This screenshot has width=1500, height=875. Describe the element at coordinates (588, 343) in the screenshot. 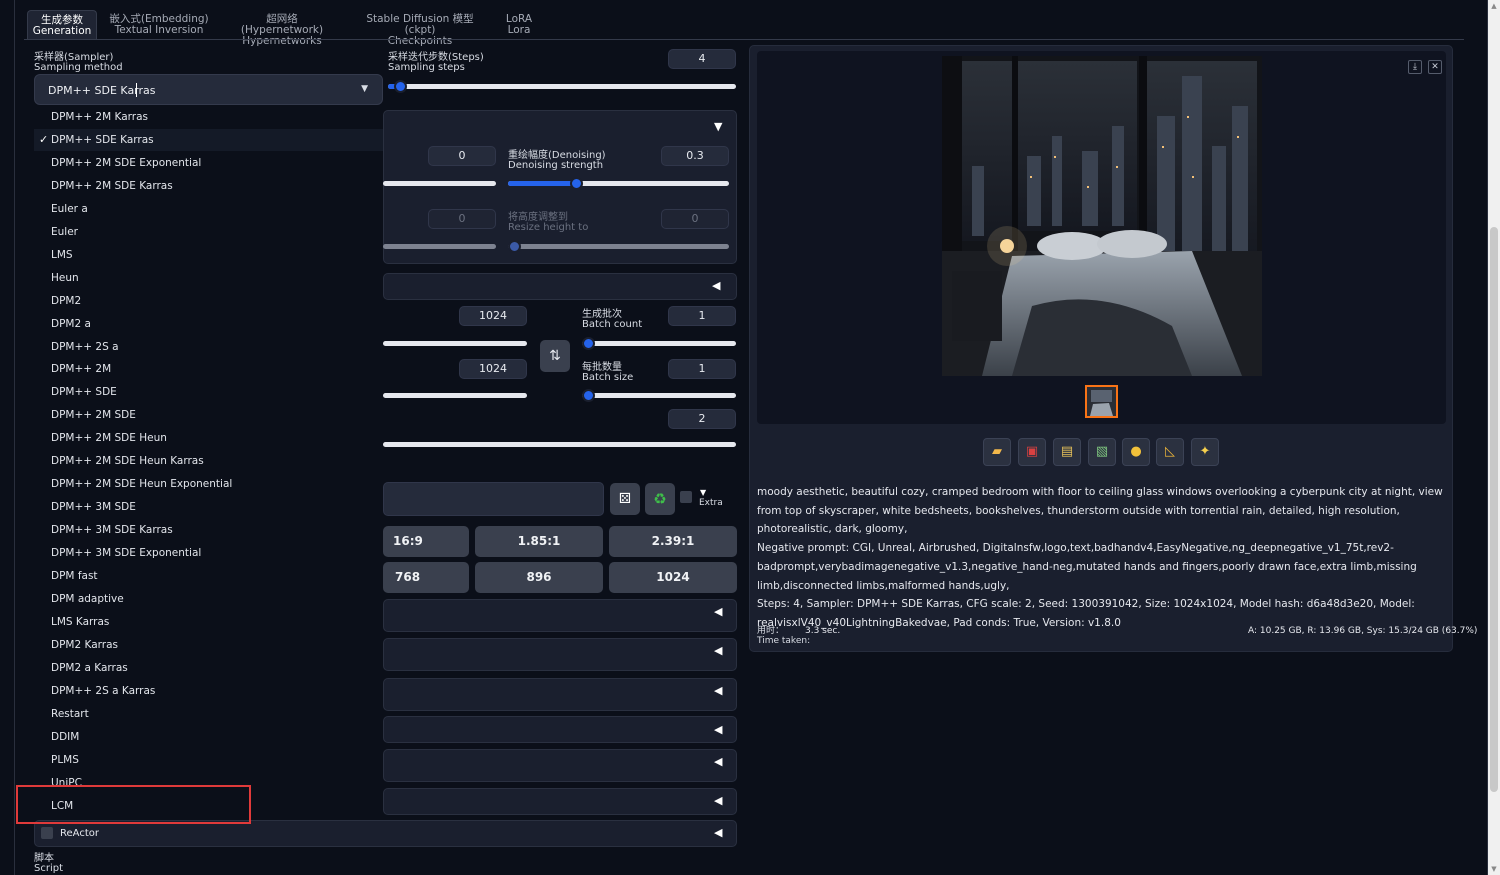

I see `batch-count-handle` at that location.